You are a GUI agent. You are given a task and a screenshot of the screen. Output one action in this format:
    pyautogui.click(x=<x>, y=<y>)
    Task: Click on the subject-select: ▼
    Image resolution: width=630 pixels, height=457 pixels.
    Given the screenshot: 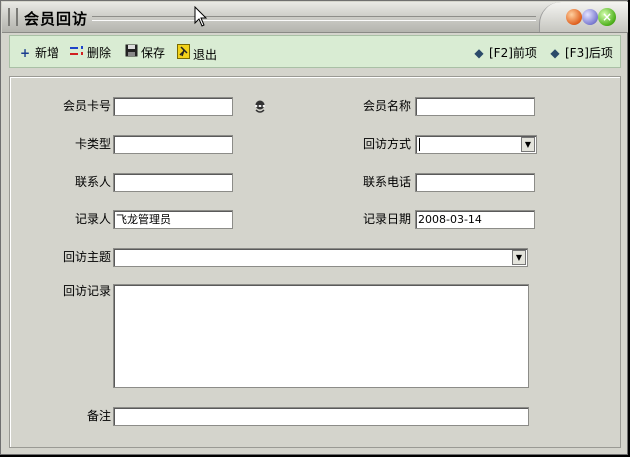 What is the action you would take?
    pyautogui.click(x=320, y=257)
    